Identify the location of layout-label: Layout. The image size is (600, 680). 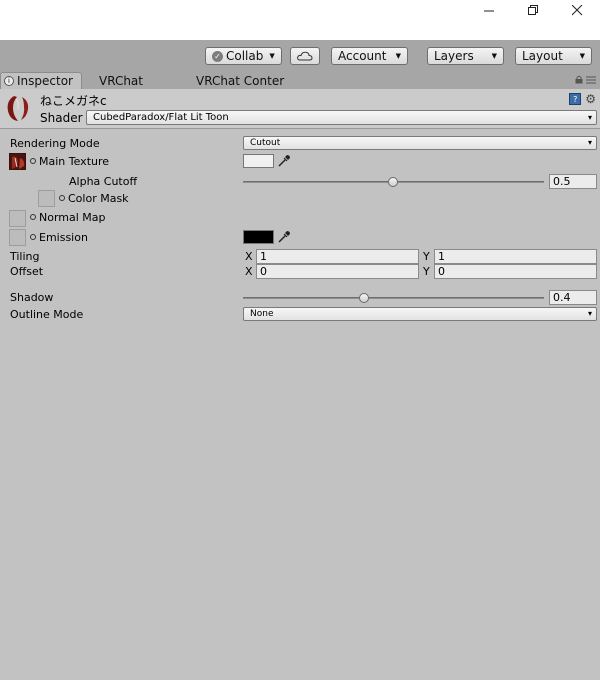
(542, 56).